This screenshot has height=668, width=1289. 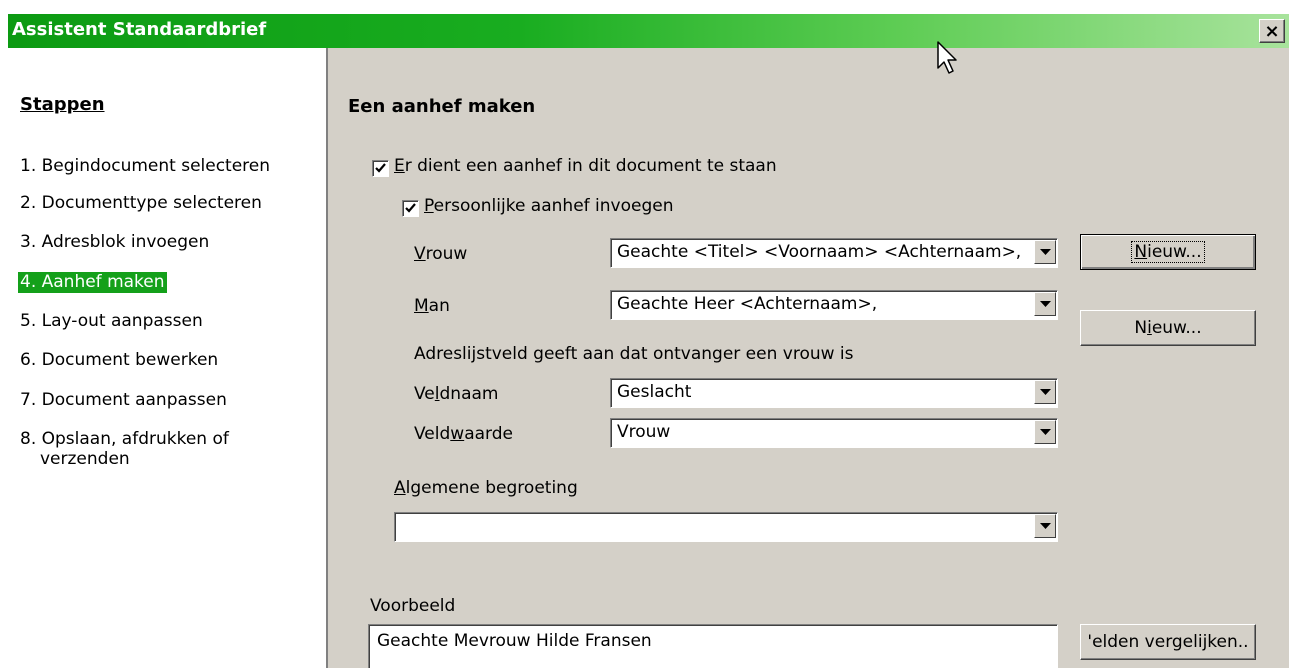 What do you see at coordinates (413, 606) in the screenshot?
I see `preview-label: Voorbeeld` at bounding box center [413, 606].